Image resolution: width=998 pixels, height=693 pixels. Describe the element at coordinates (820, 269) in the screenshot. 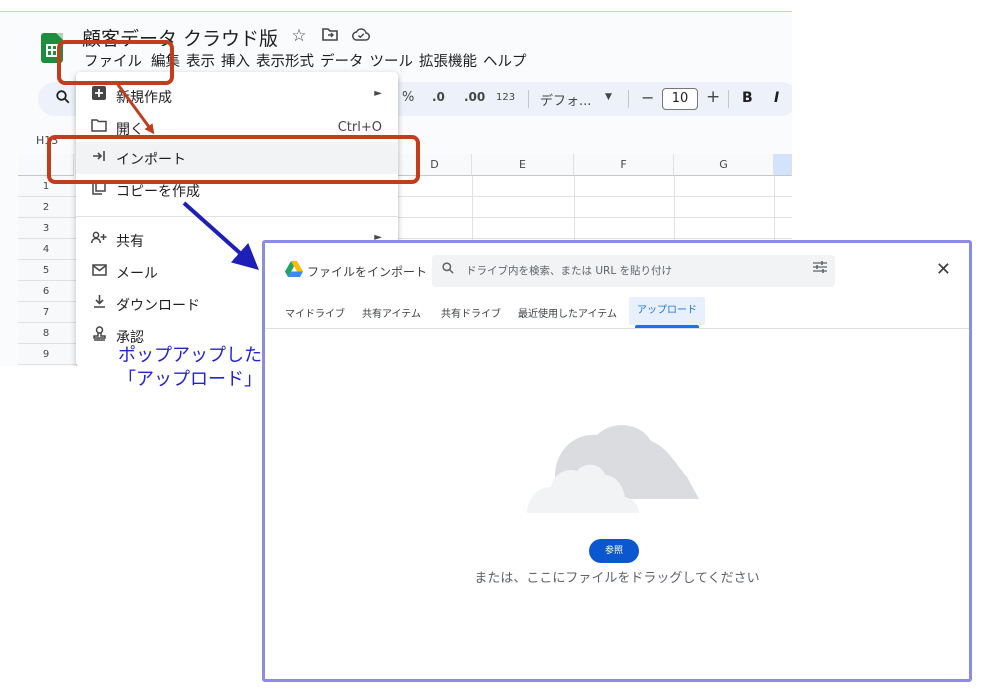

I see `search-options-icon` at that location.